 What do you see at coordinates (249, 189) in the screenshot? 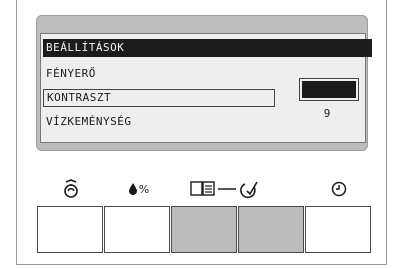
I see `check-icon` at bounding box center [249, 189].